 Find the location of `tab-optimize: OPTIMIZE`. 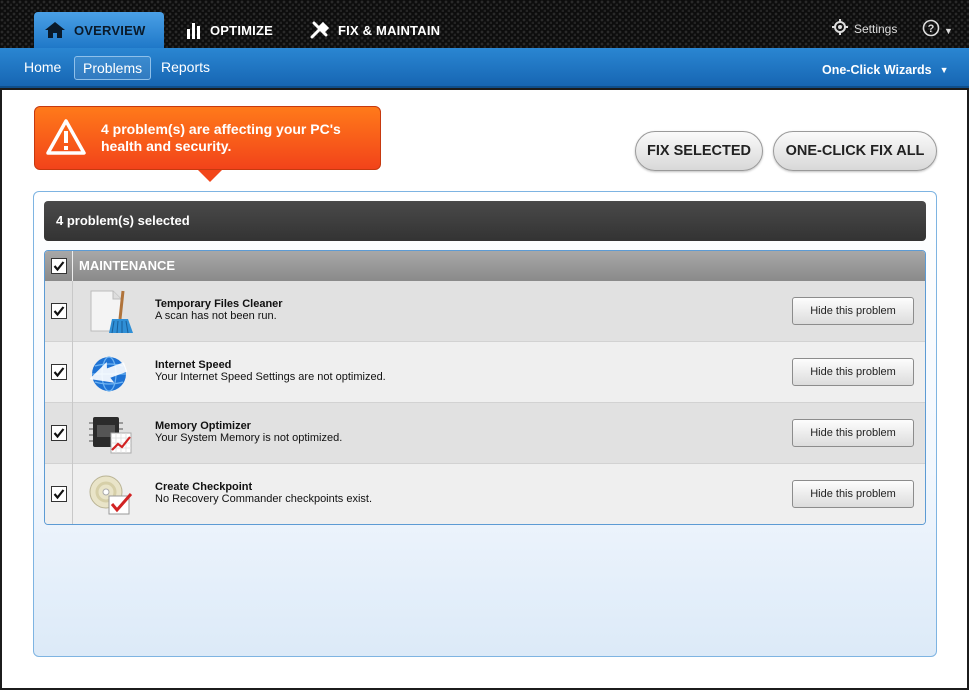

tab-optimize: OPTIMIZE is located at coordinates (229, 30).